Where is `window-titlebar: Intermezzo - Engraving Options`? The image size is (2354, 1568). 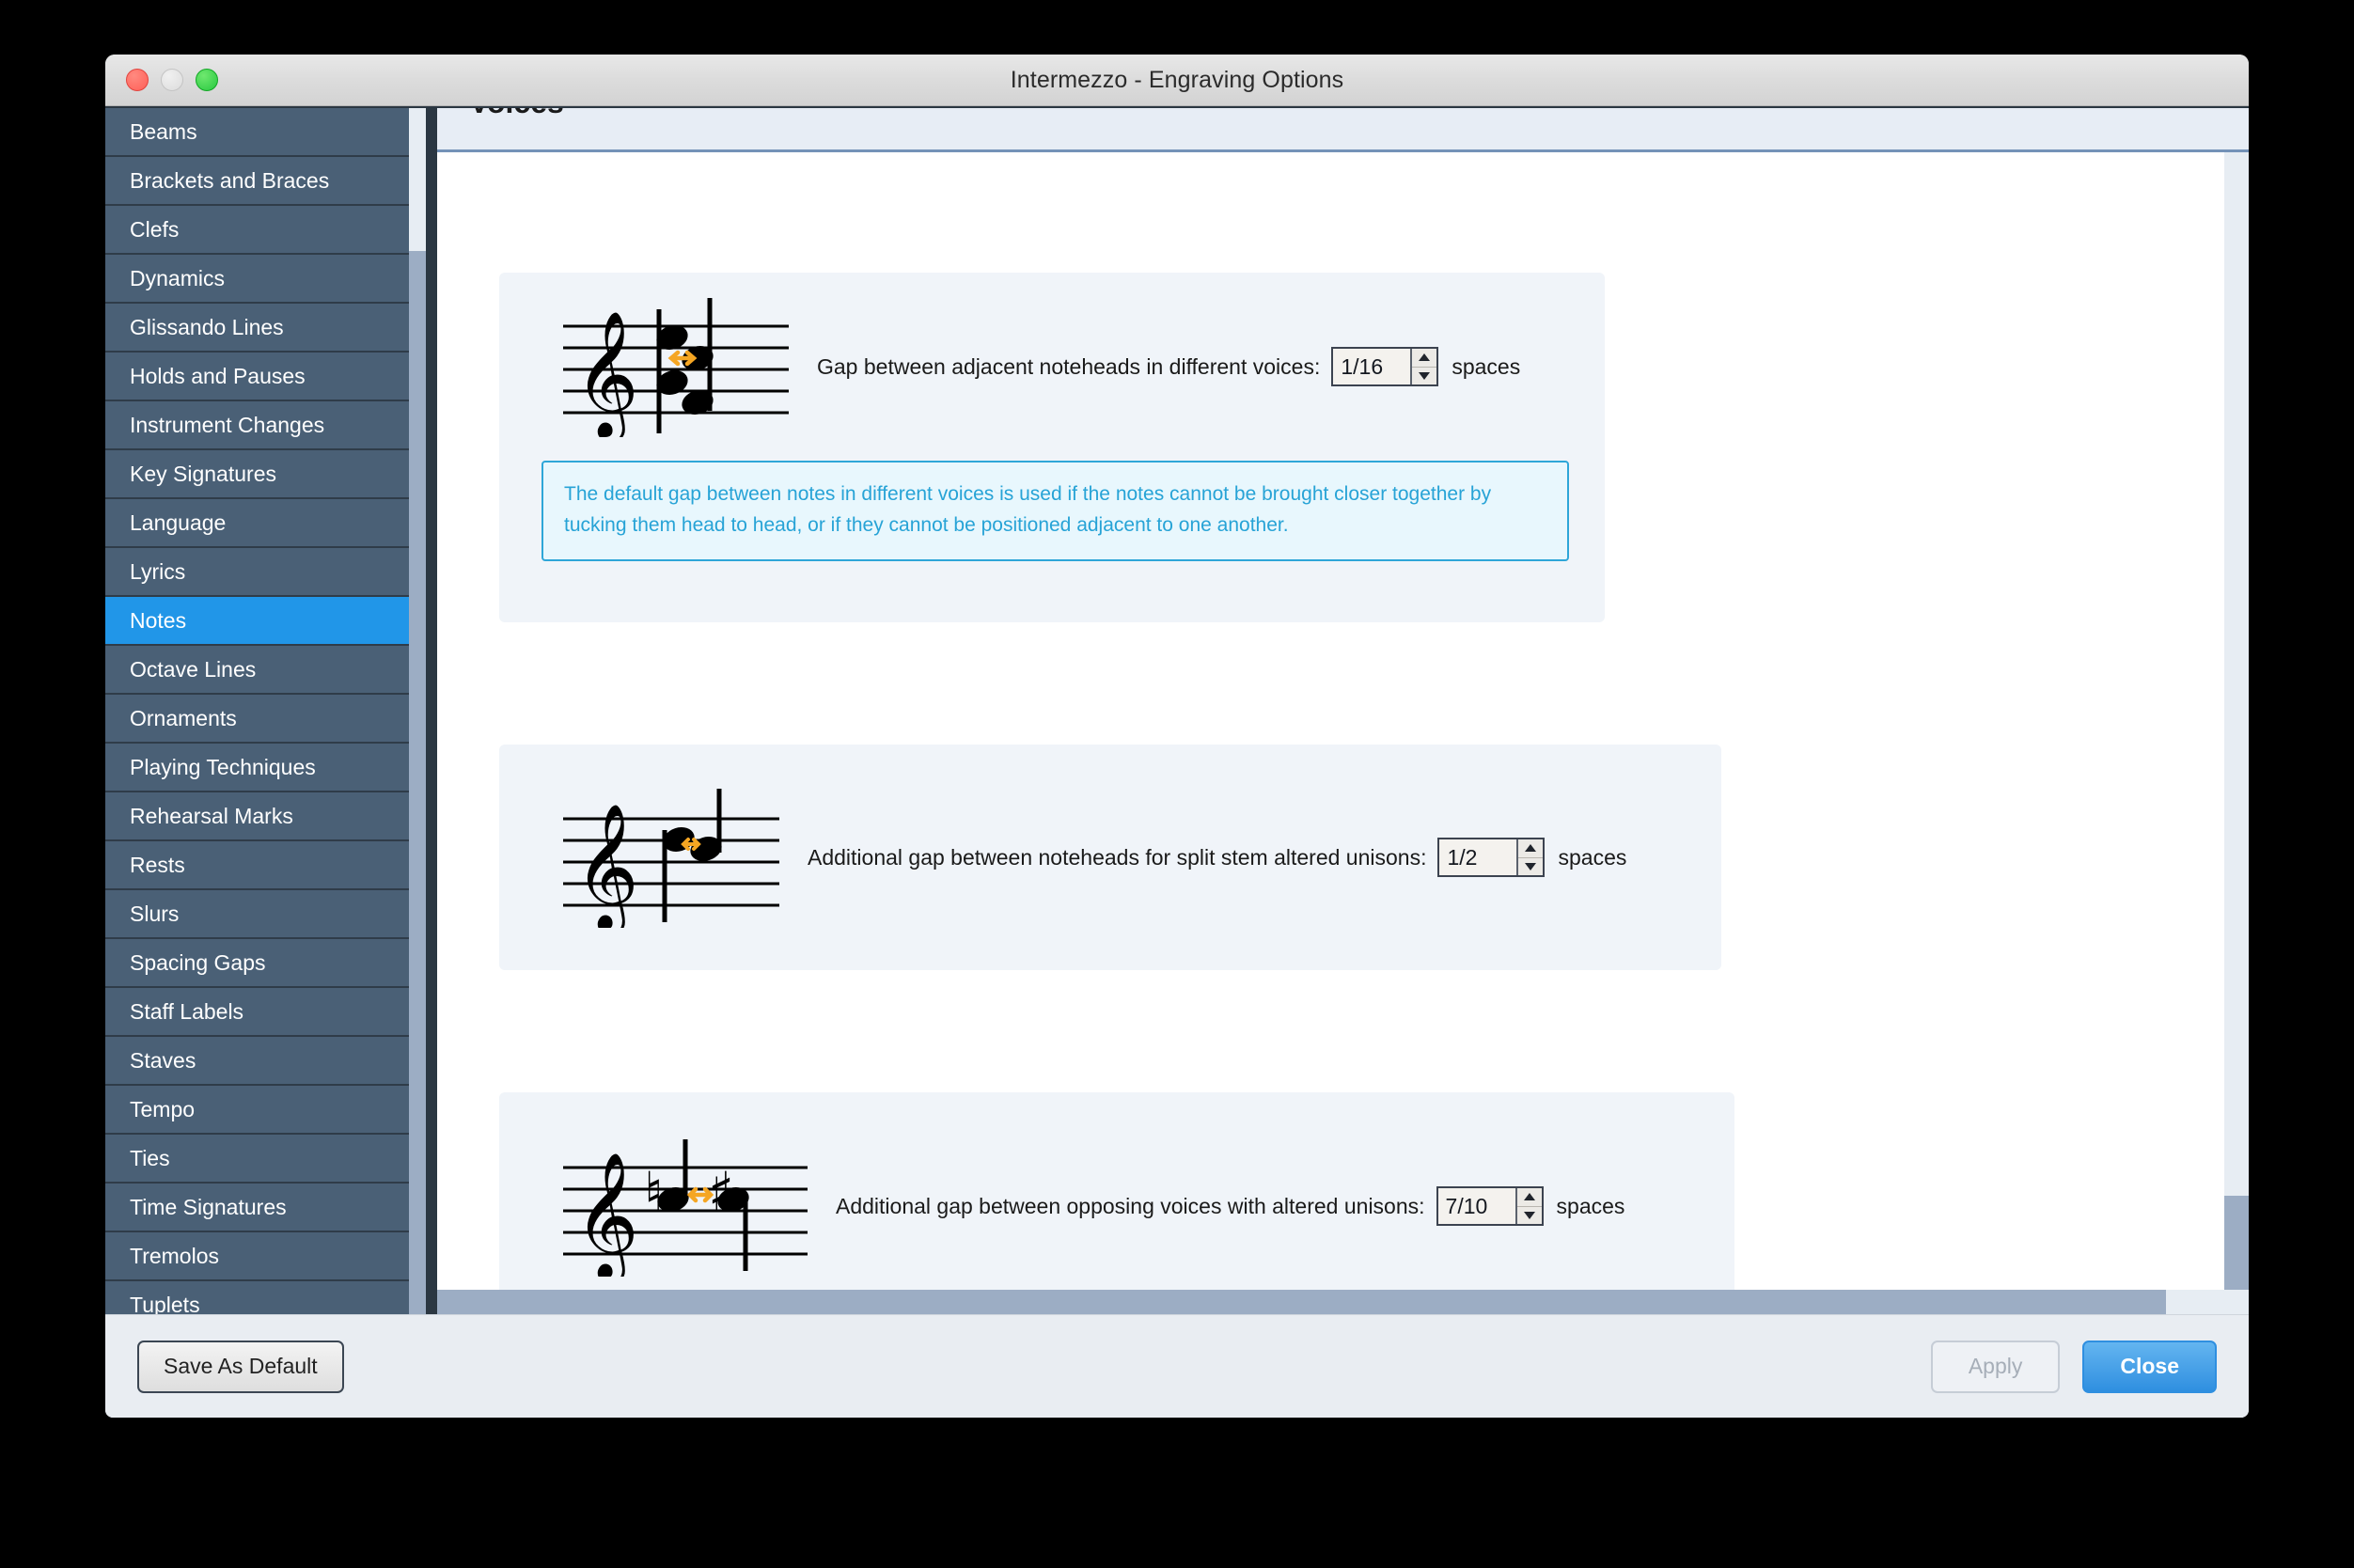 window-titlebar: Intermezzo - Engraving Options is located at coordinates (1177, 80).